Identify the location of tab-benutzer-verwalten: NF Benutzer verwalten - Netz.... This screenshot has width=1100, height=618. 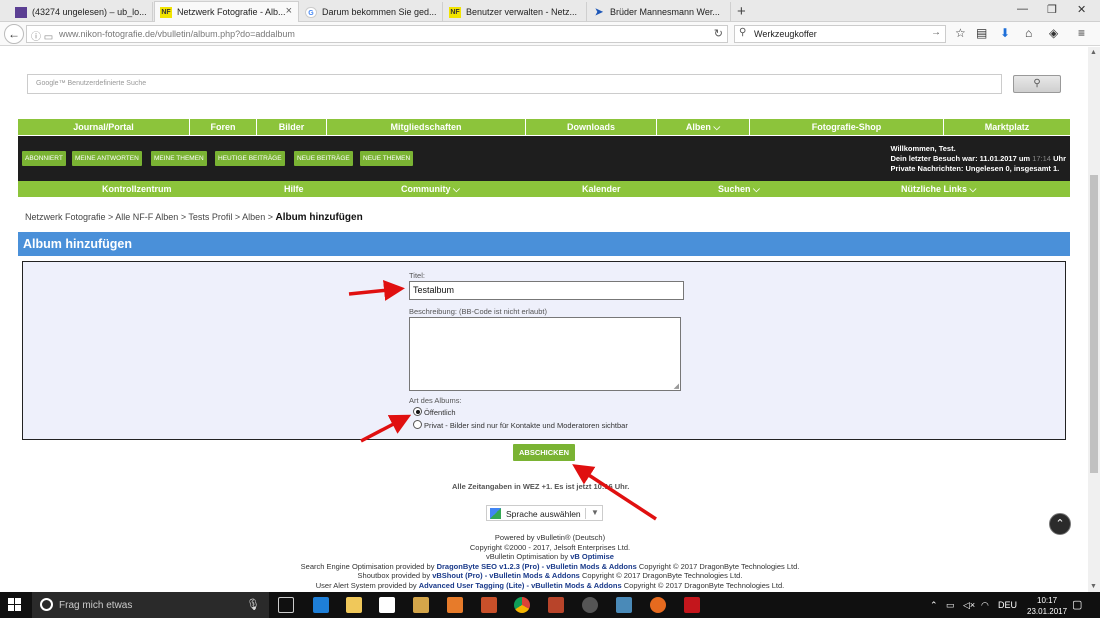
(515, 12).